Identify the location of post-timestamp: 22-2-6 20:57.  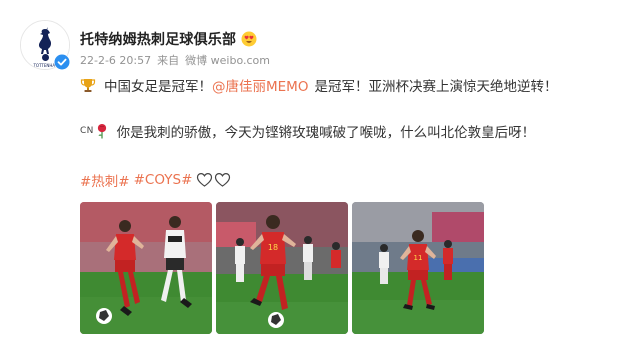
(115, 60).